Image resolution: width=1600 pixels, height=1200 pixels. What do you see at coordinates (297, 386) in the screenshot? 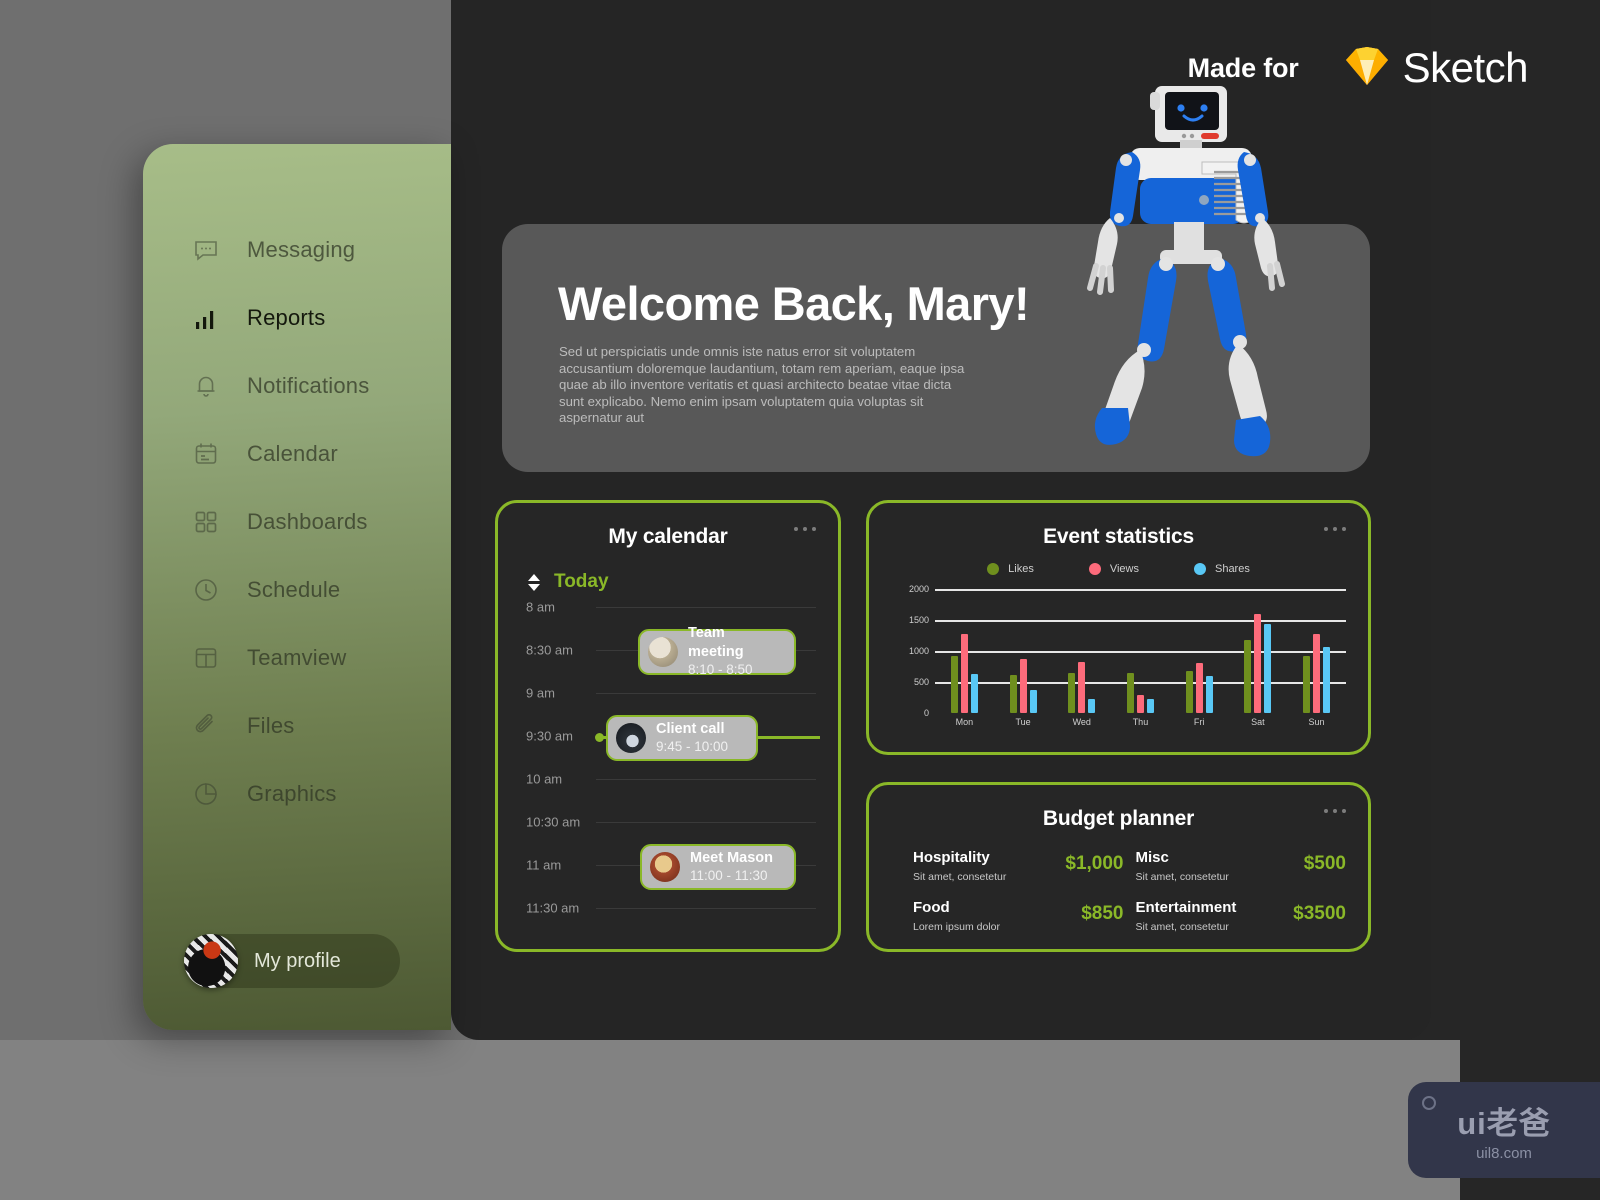
I see `sidebar-item-notifications: Notifications` at bounding box center [297, 386].